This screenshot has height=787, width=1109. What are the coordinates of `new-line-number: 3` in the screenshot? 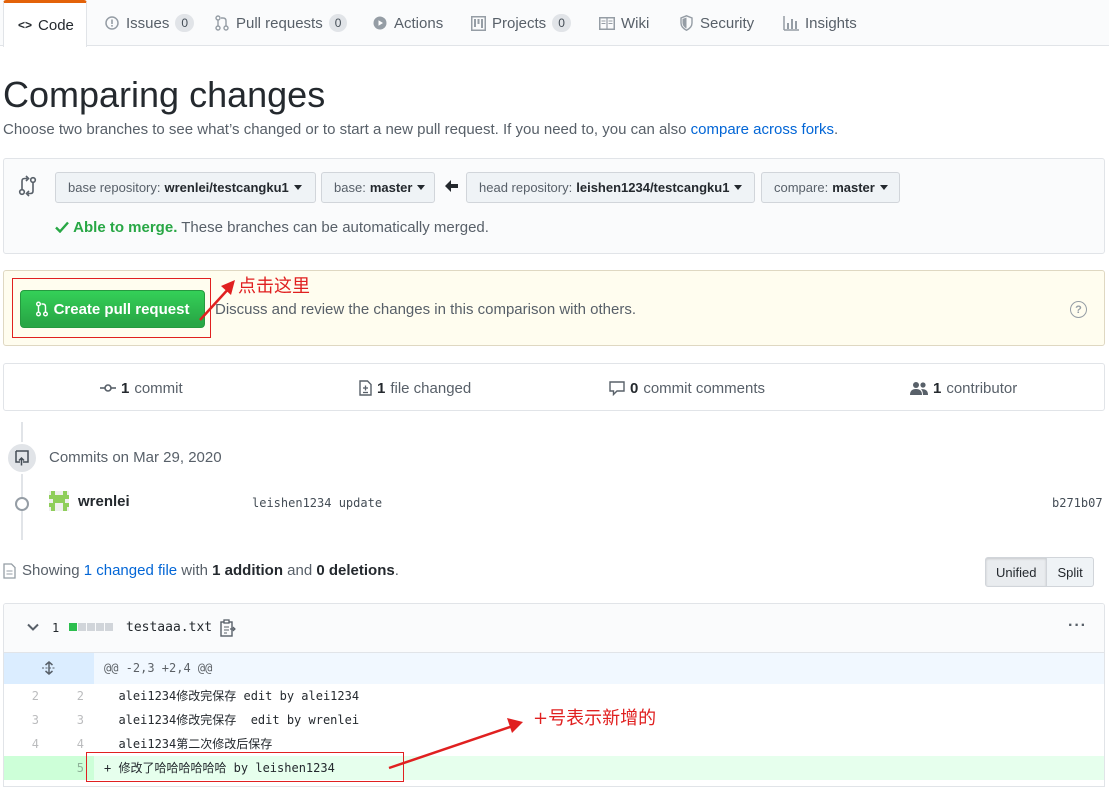 It's located at (71, 720).